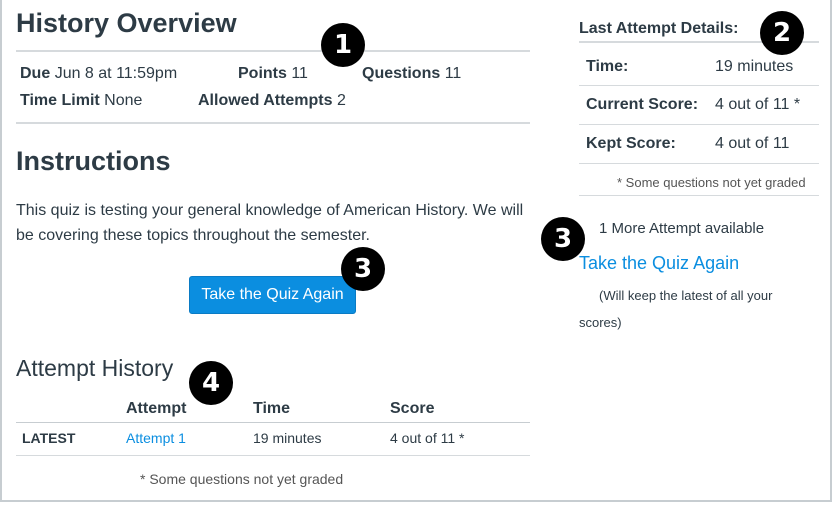  I want to click on allowed-attempts: Allowed Attempts 2, so click(272, 101).